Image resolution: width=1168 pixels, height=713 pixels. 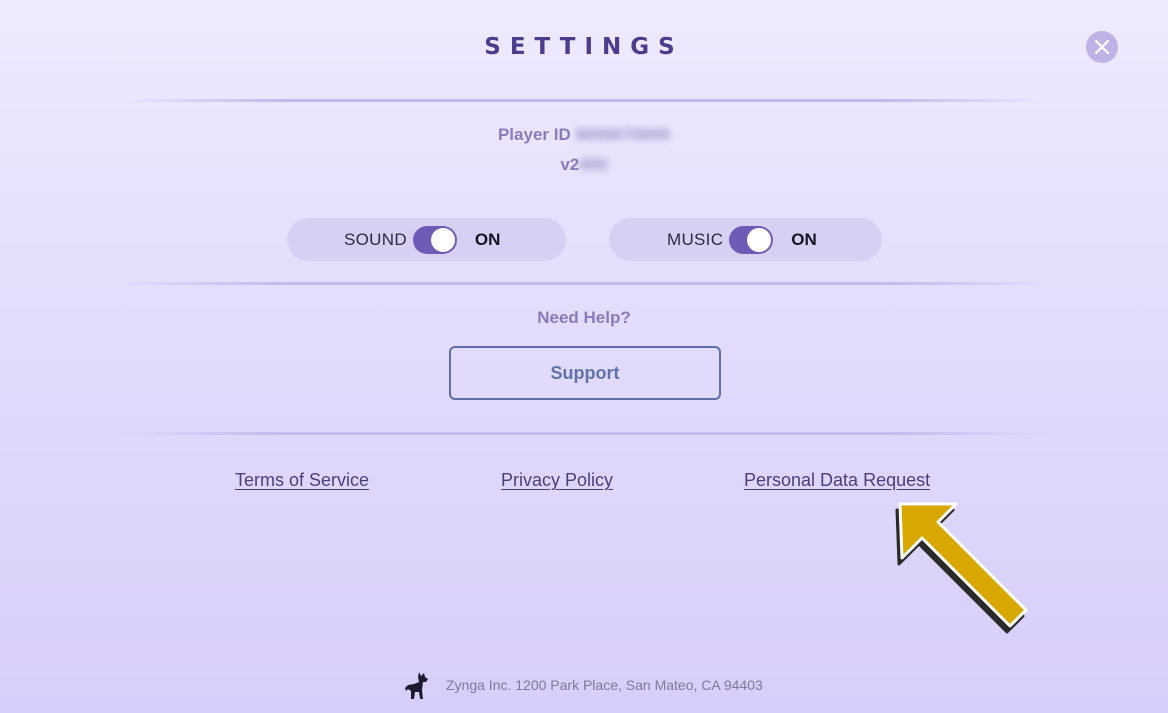 What do you see at coordinates (623, 134) in the screenshot?
I see `player-id-value: 9000070000` at bounding box center [623, 134].